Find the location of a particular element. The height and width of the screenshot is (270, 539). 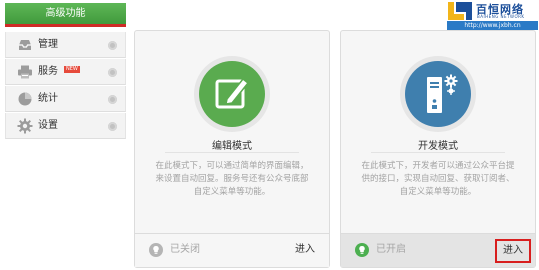

printer-icon is located at coordinates (25, 72).